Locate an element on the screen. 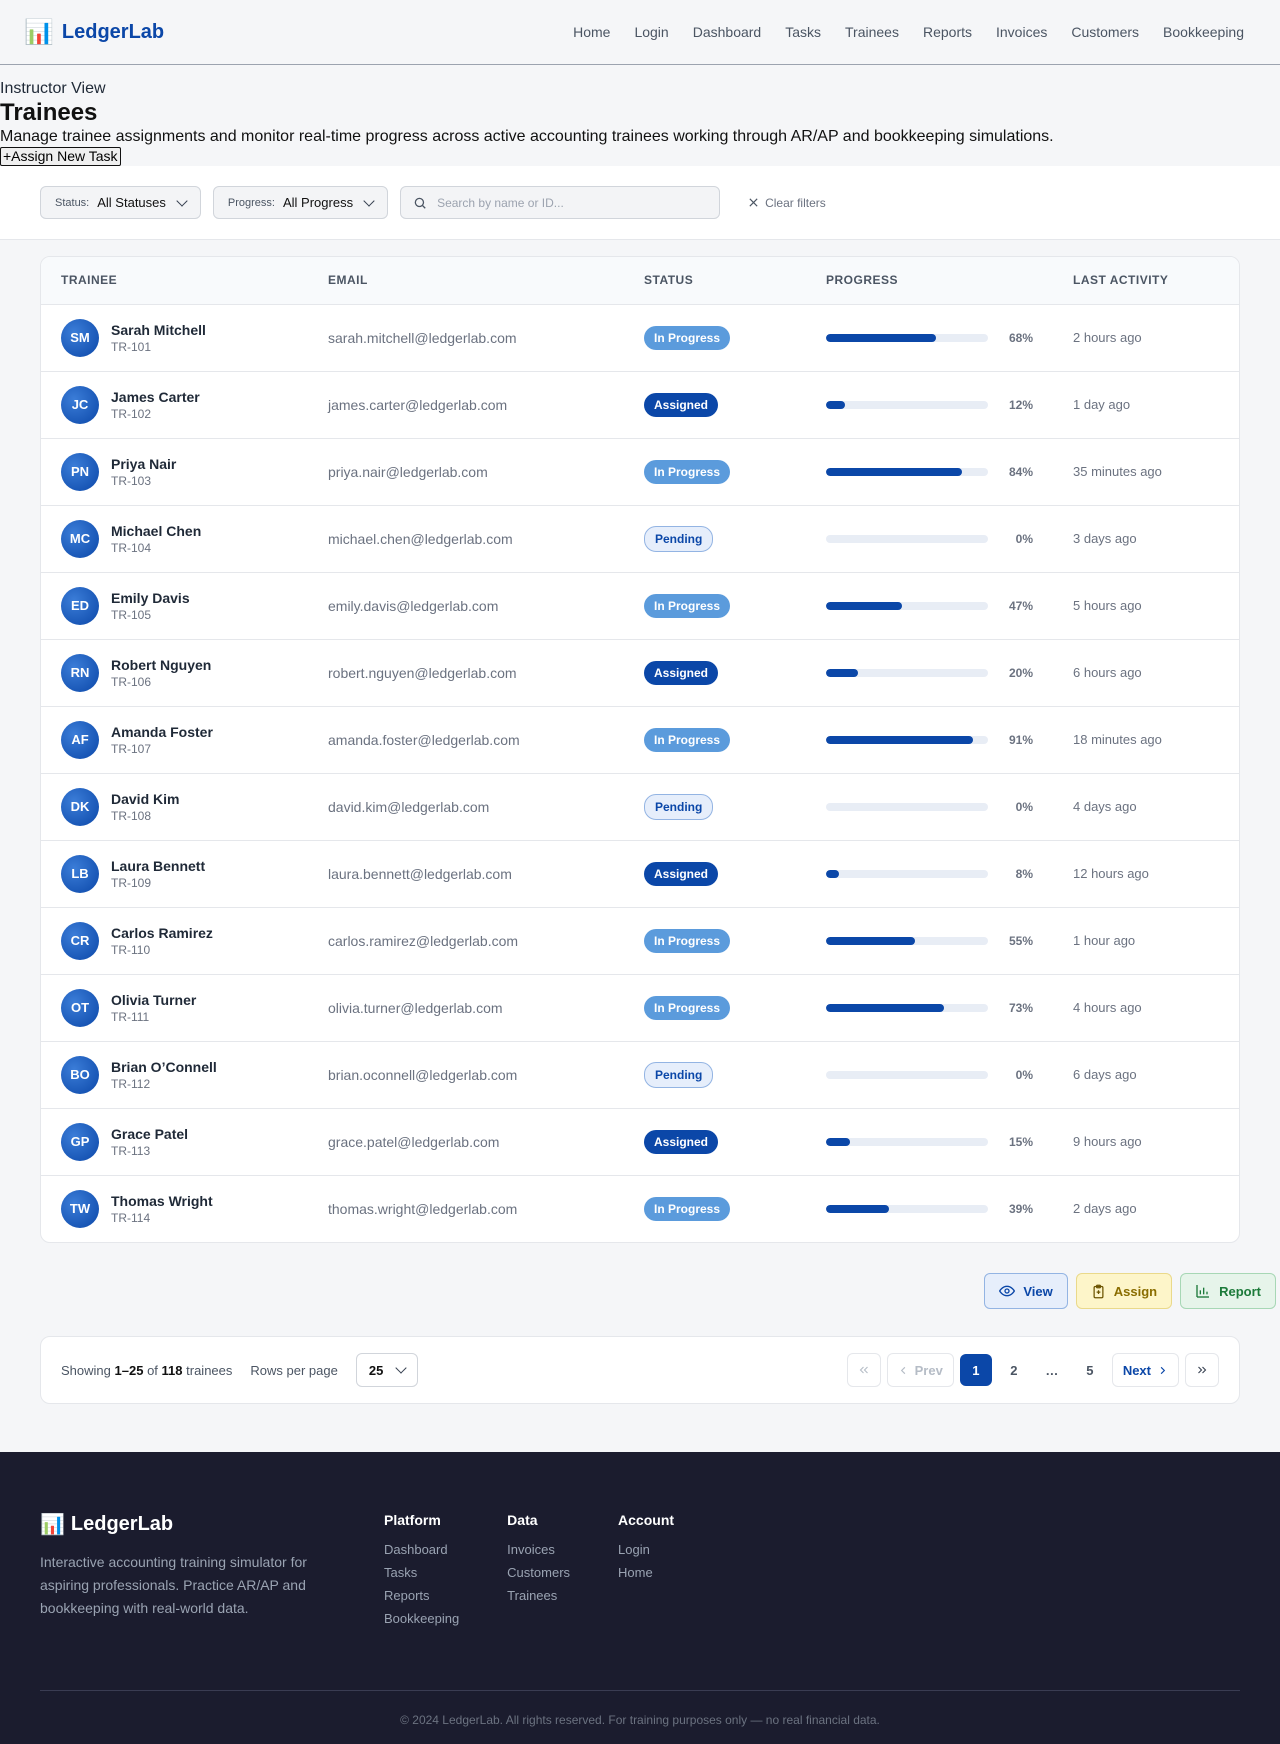 The width and height of the screenshot is (1280, 1744). trainee-text: Michael Chen TR-104 is located at coordinates (156, 539).